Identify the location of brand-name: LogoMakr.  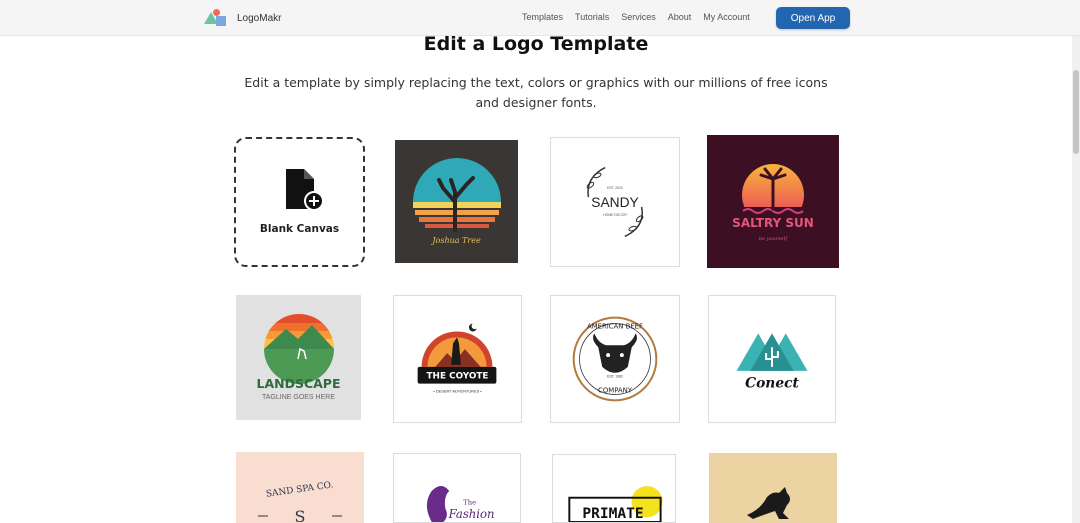
(259, 18).